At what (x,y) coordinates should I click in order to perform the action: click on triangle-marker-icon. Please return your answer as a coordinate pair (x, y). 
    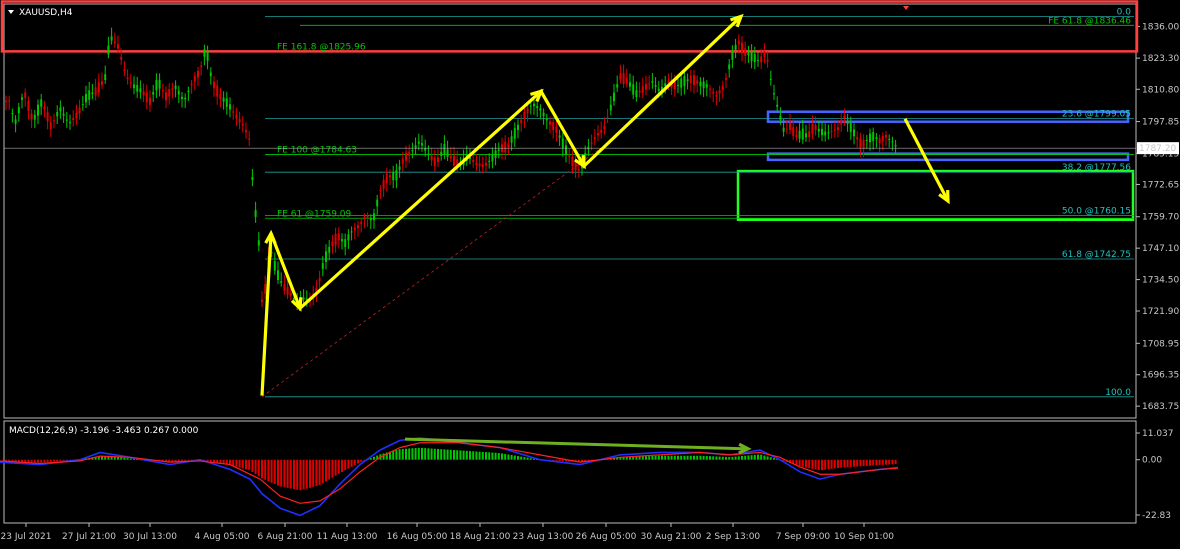
    Looking at the image, I should click on (906, 8).